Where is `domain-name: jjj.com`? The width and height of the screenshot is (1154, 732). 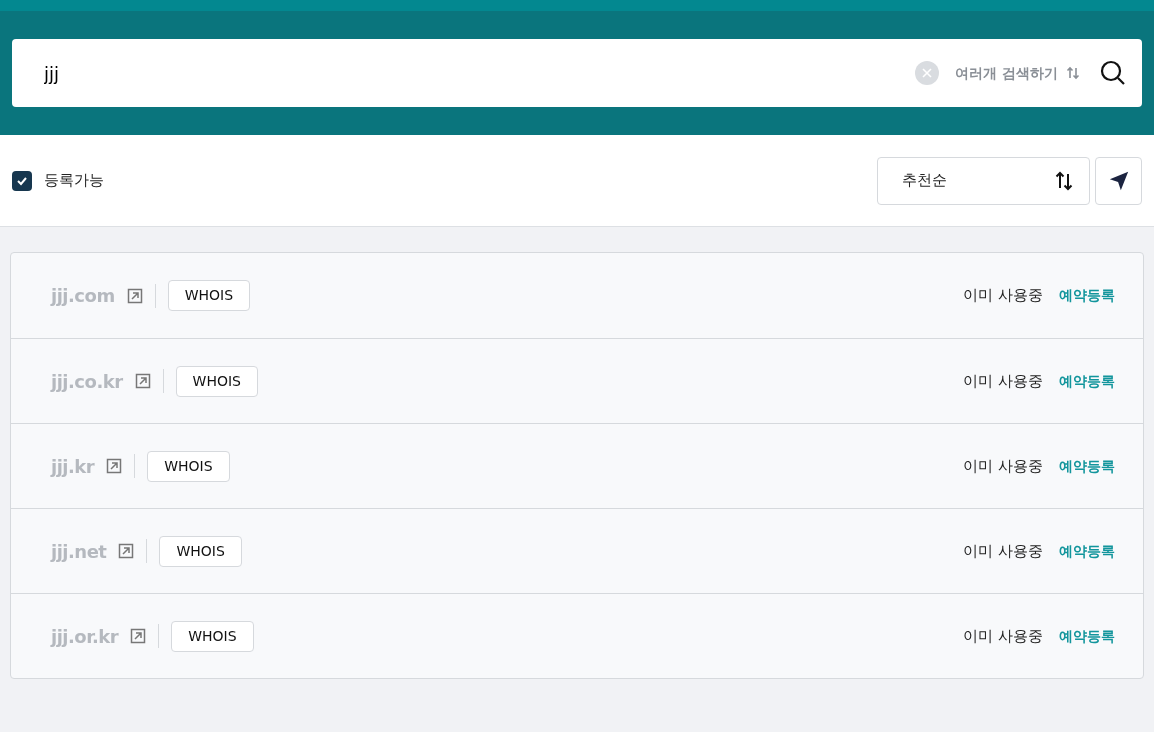
domain-name: jjj.com is located at coordinates (83, 296).